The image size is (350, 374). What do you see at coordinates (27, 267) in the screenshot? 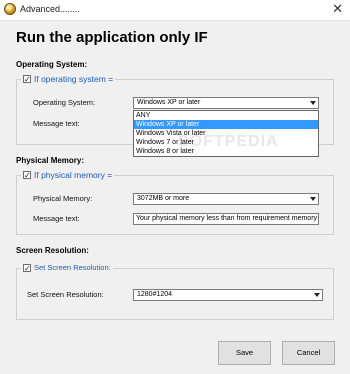
I see `resolution-checkbox: ✓` at bounding box center [27, 267].